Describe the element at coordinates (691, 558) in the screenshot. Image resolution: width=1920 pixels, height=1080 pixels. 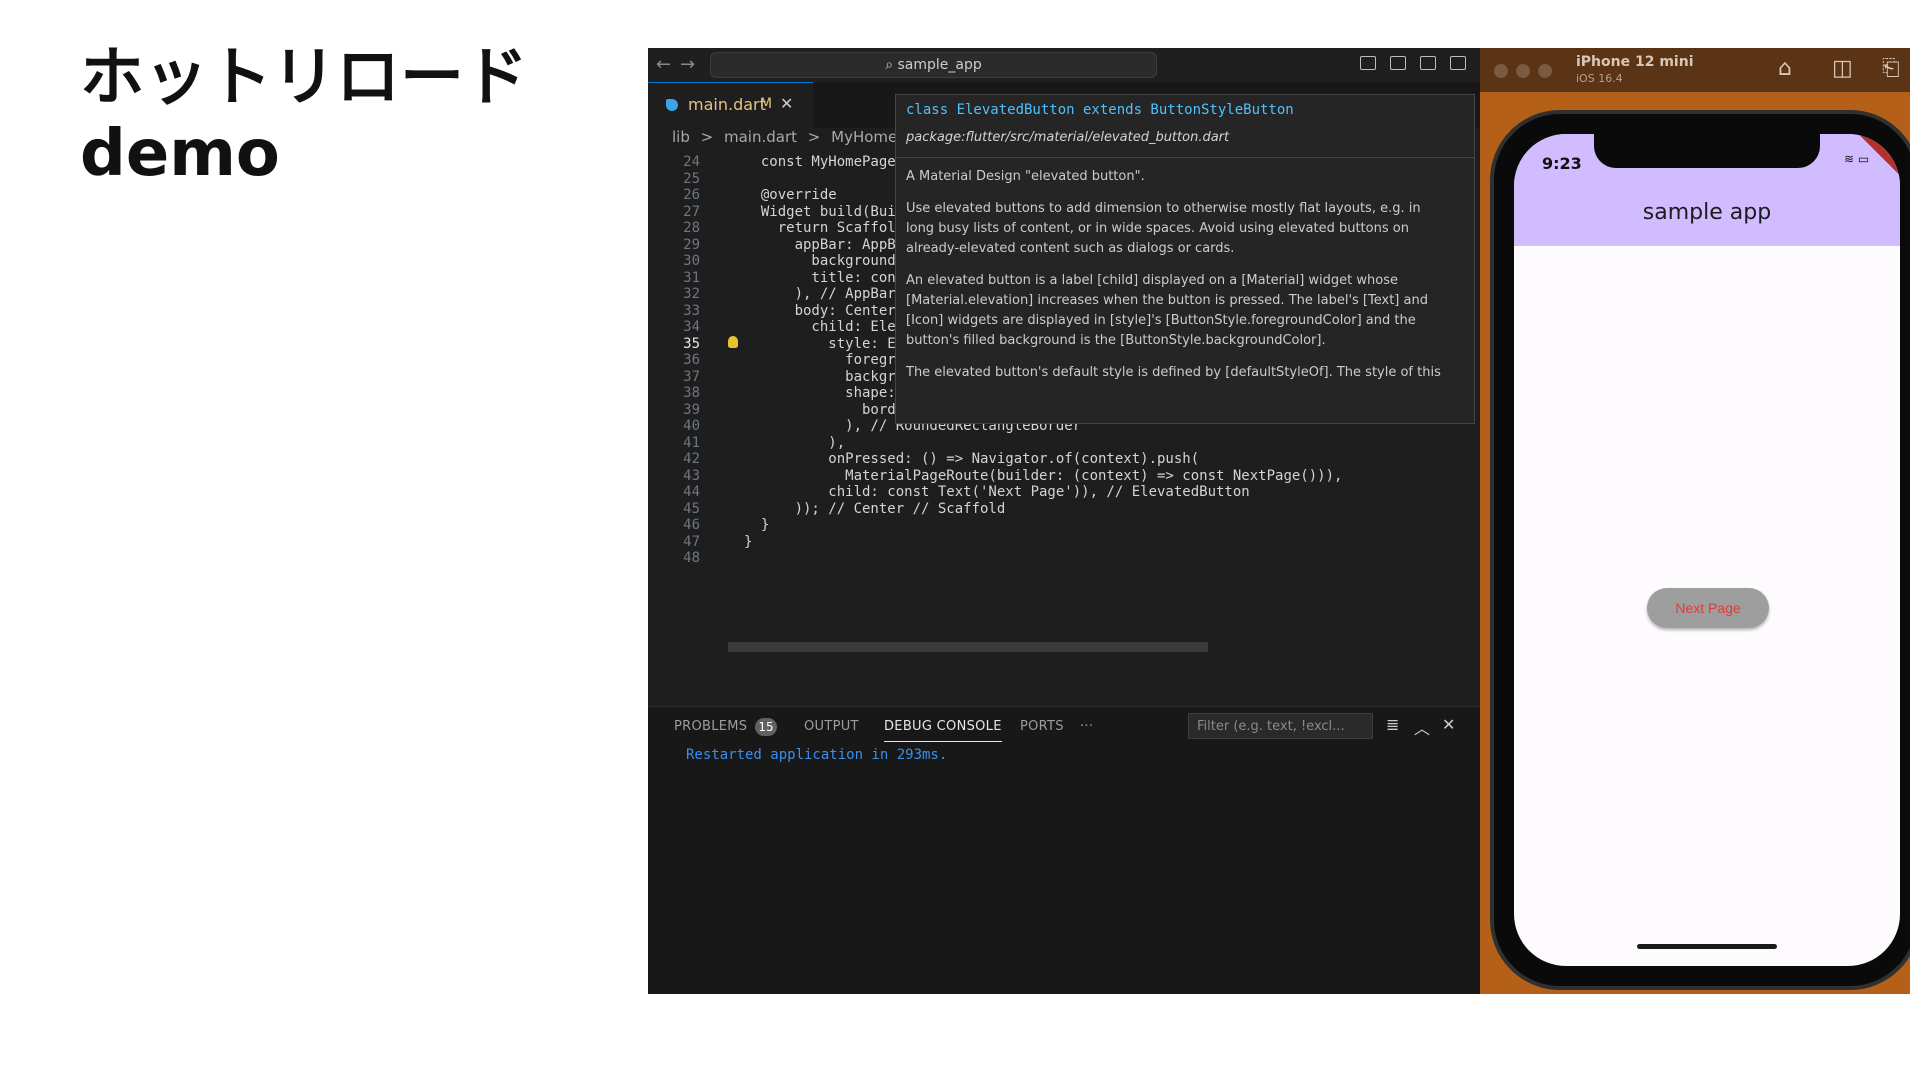
I see `line-number: 48` at that location.